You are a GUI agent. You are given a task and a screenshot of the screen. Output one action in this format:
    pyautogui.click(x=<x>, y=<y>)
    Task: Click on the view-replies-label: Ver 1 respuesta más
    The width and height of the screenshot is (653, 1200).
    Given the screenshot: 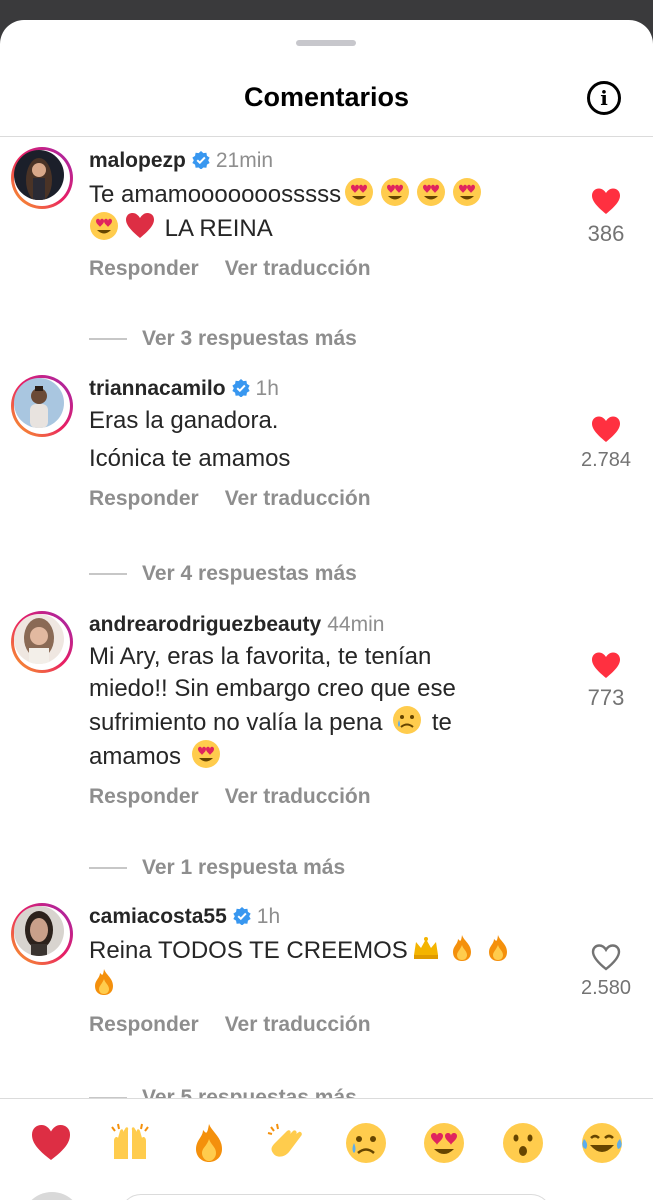 What is the action you would take?
    pyautogui.click(x=244, y=867)
    